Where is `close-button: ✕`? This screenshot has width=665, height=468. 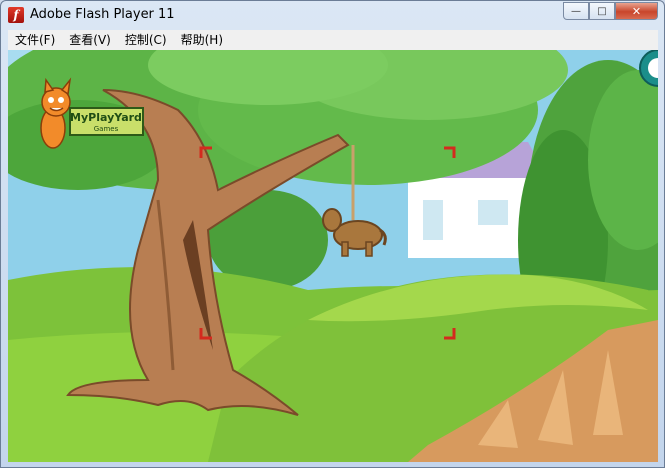 close-button: ✕ is located at coordinates (636, 11).